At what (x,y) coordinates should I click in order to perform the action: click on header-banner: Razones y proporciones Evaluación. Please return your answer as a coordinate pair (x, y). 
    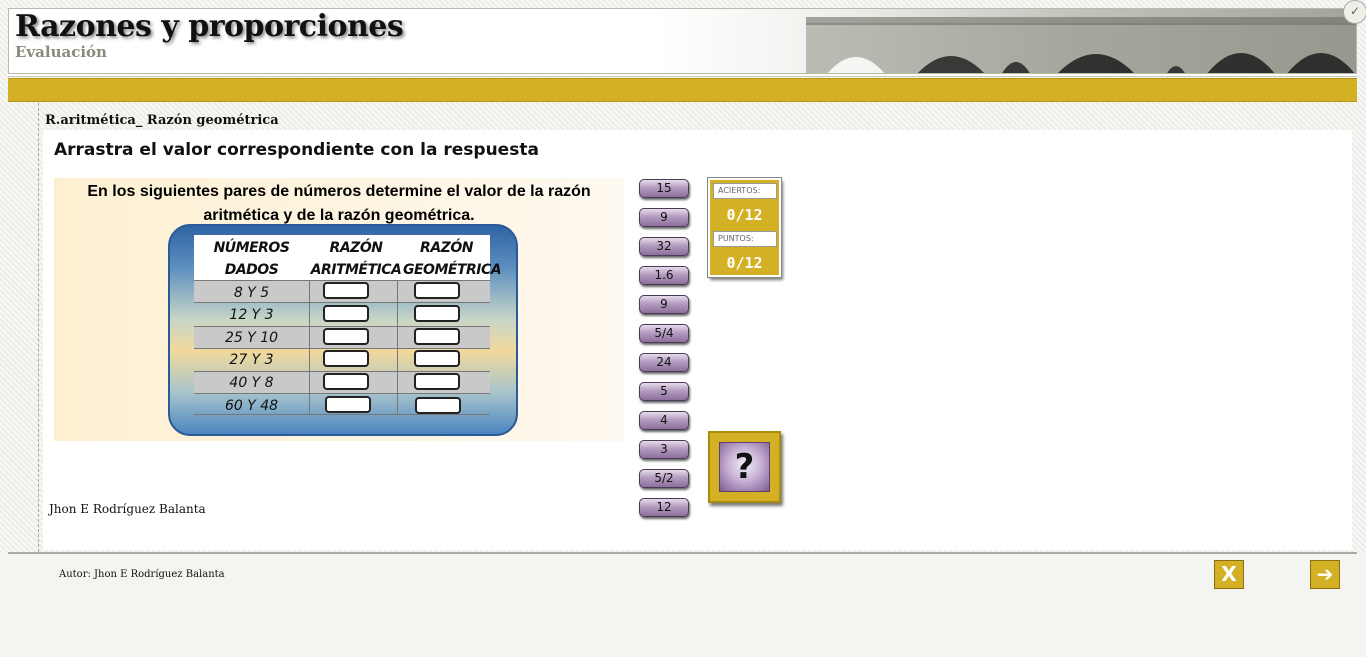
    Looking at the image, I should click on (682, 41).